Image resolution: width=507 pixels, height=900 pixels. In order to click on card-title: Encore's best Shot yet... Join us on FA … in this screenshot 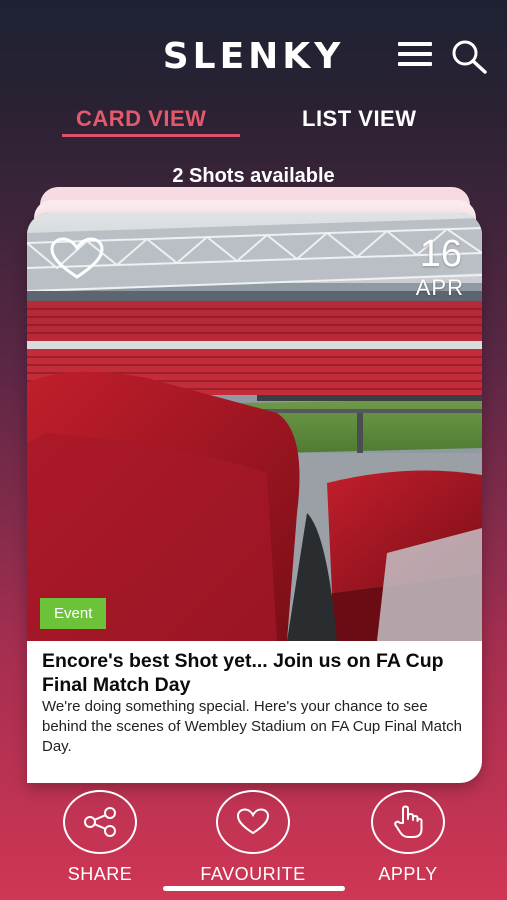, I will do `click(243, 673)`.